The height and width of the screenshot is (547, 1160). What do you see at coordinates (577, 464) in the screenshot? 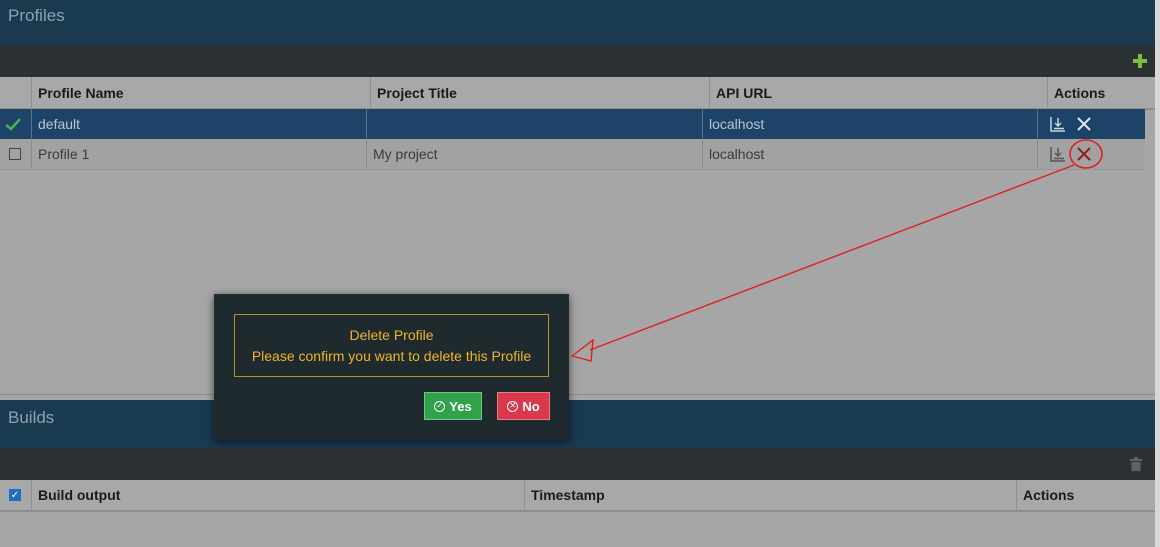
I see `builds-toolbar` at bounding box center [577, 464].